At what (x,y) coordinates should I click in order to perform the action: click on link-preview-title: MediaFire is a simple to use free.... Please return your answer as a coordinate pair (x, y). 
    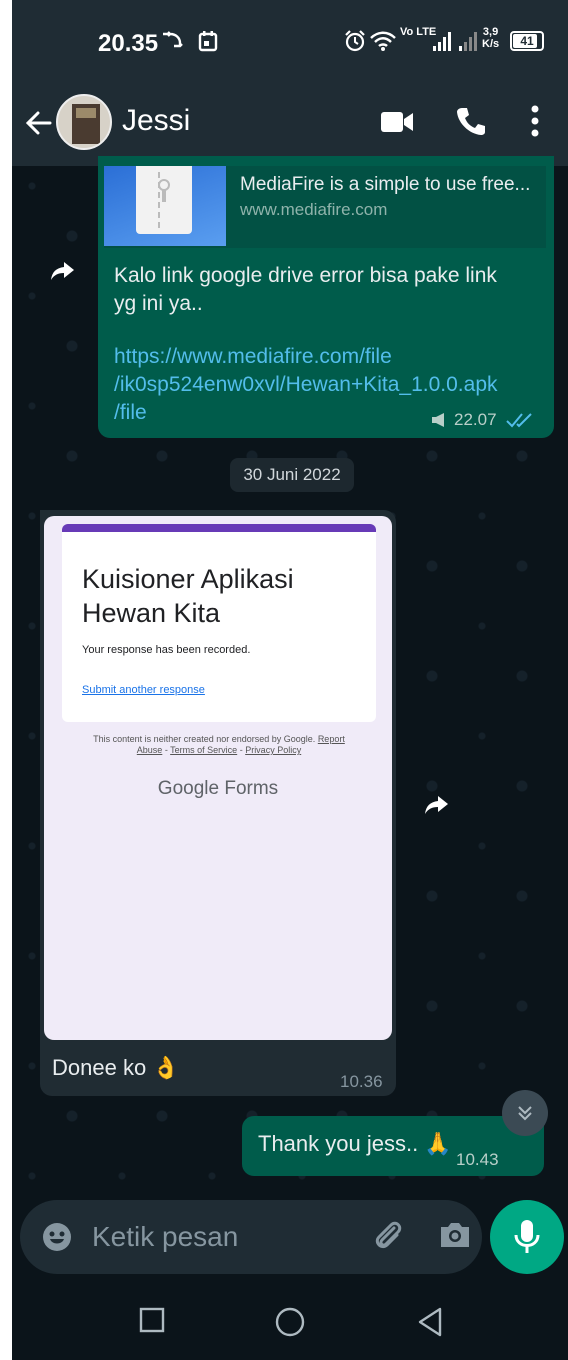
    Looking at the image, I should click on (385, 184).